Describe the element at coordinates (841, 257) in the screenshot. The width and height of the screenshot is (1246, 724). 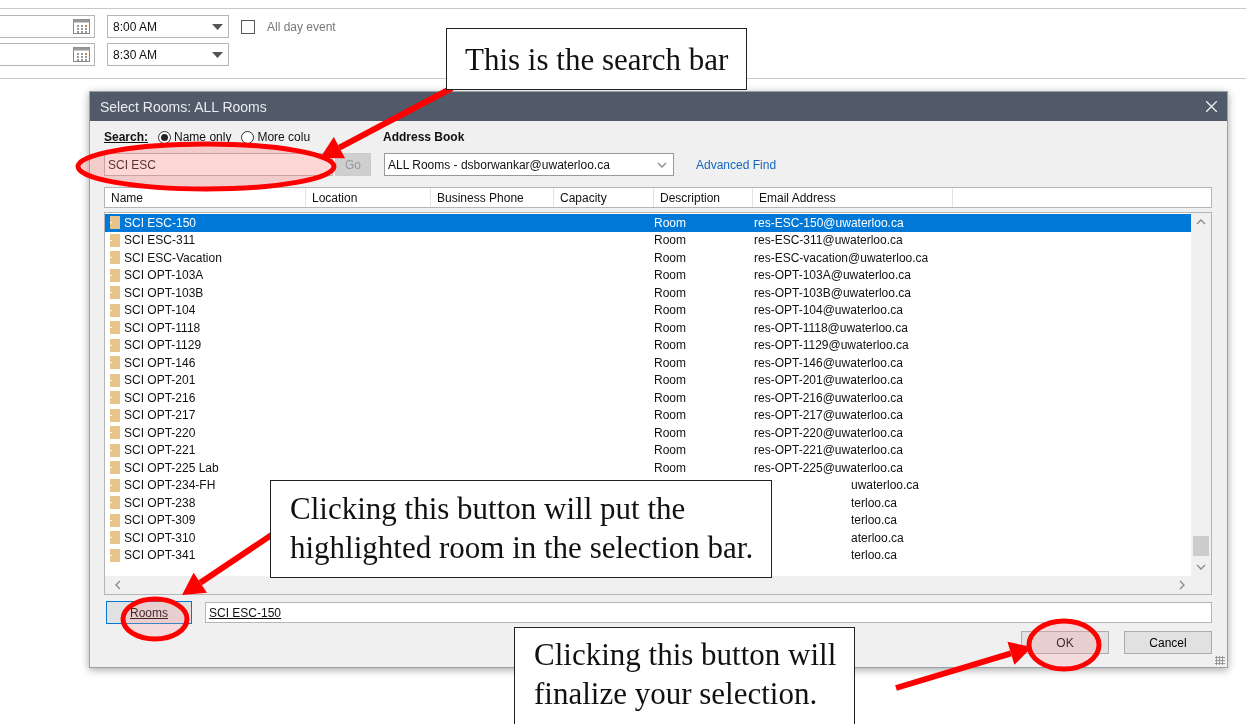
I see `room-email: res-ESC-vacation@uwaterloo.ca` at that location.